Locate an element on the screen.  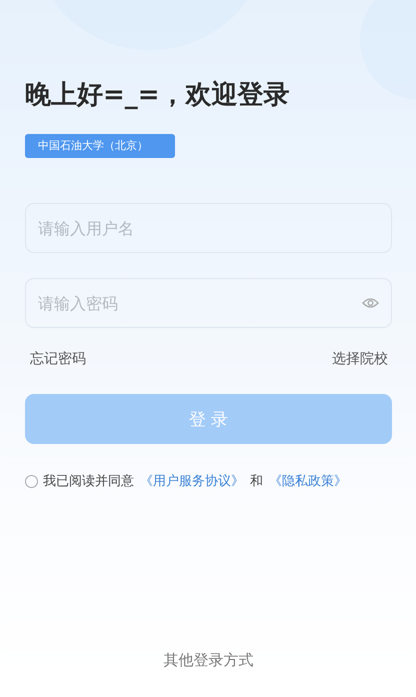
agreement-checkbox is located at coordinates (31, 481).